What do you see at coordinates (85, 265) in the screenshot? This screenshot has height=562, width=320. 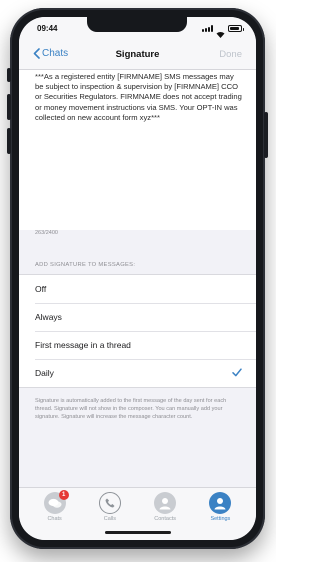 I see `section-header: ADD SIGNATURE TO MESSAGES:` at bounding box center [85, 265].